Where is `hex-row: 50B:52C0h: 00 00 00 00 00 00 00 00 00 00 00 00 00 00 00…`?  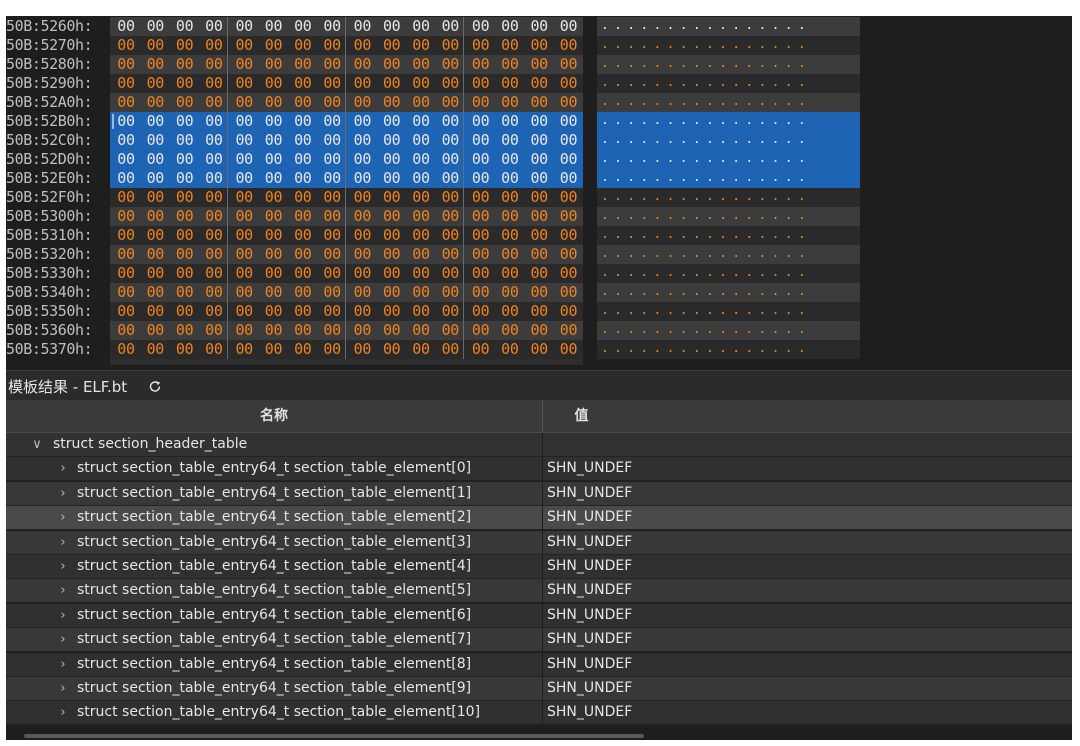 hex-row: 50B:52C0h: 00 00 00 00 00 00 00 00 00 00 00 00 00 00 00… is located at coordinates (436, 140).